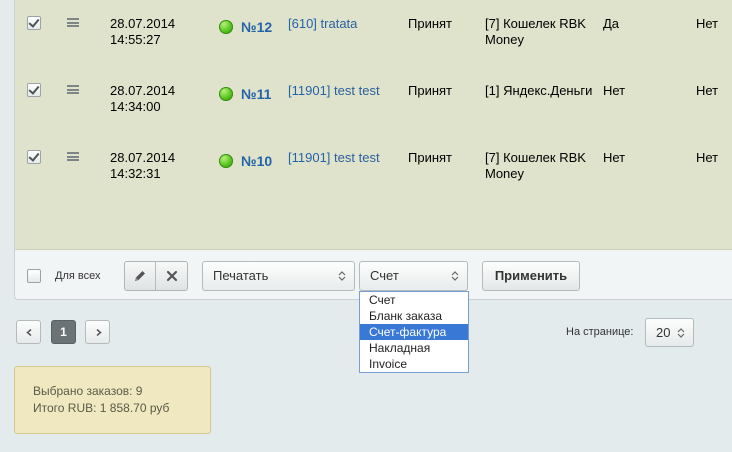 This screenshot has width=732, height=452. Describe the element at coordinates (413, 276) in the screenshot. I see `document-select: Счет` at that location.